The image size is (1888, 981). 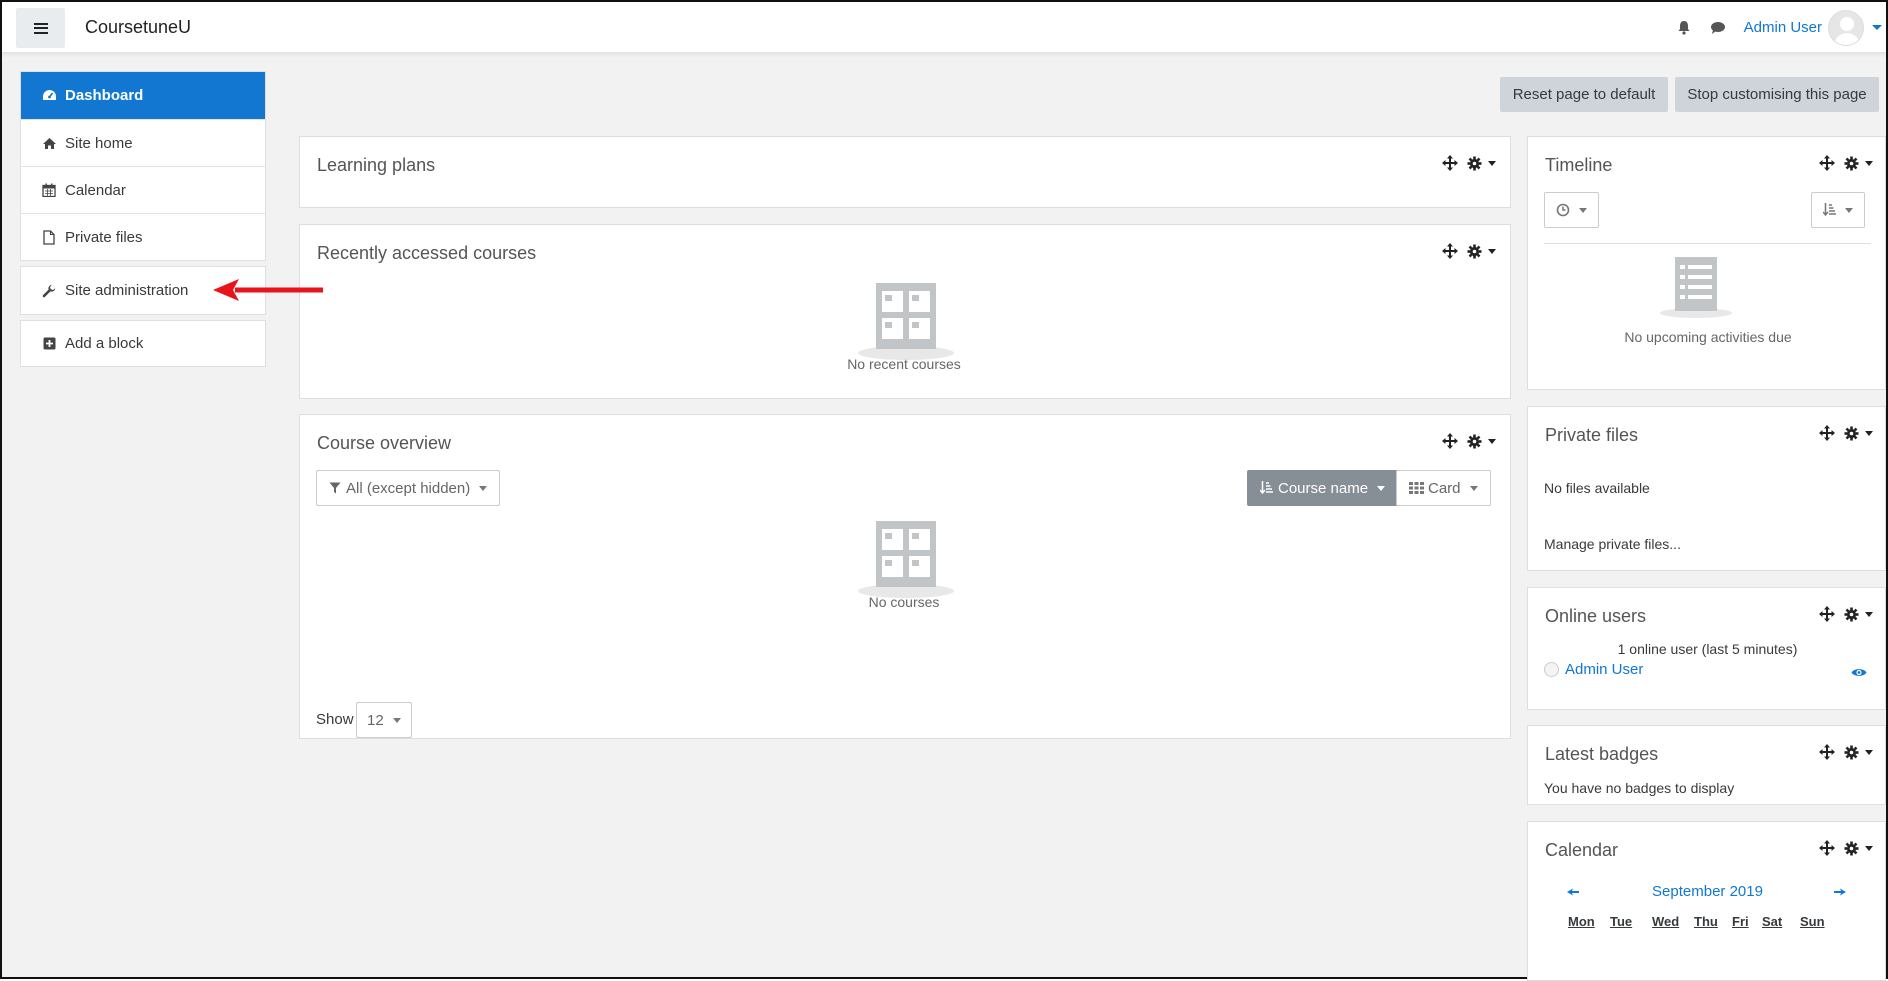 What do you see at coordinates (335, 719) in the screenshot?
I see `show-label: Show` at bounding box center [335, 719].